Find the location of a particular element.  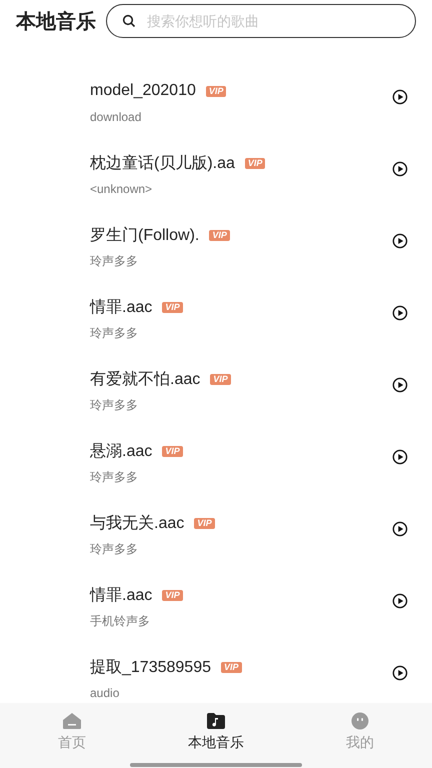

music-folder-icon is located at coordinates (216, 721).